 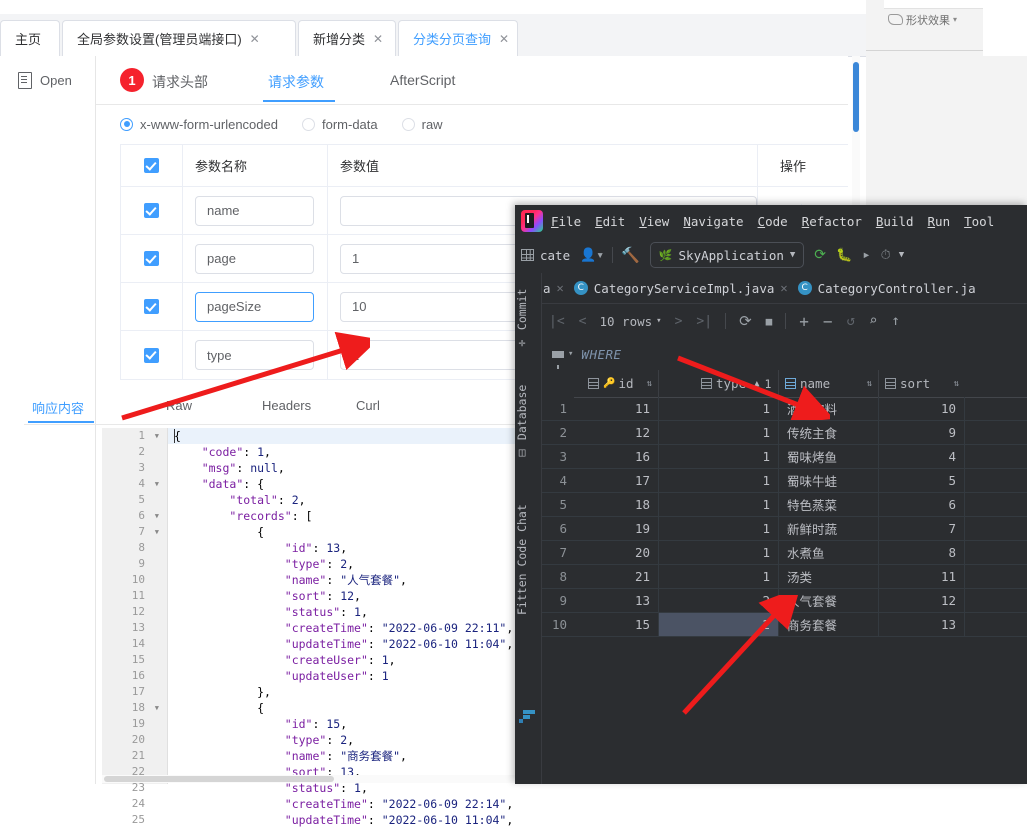 I want to click on table-row: 2 12 1 传统主食 9, so click(x=784, y=433).